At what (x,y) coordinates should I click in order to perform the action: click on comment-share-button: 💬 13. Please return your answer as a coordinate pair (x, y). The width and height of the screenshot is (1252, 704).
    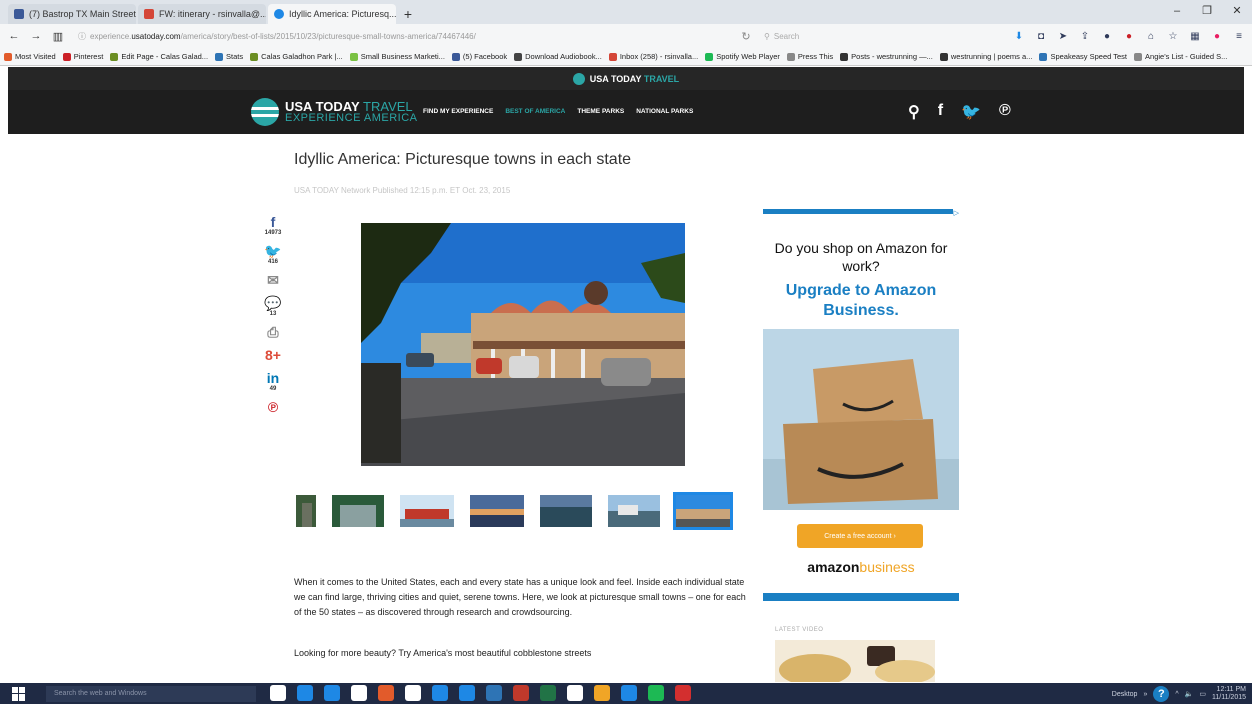
    Looking at the image, I should click on (272, 306).